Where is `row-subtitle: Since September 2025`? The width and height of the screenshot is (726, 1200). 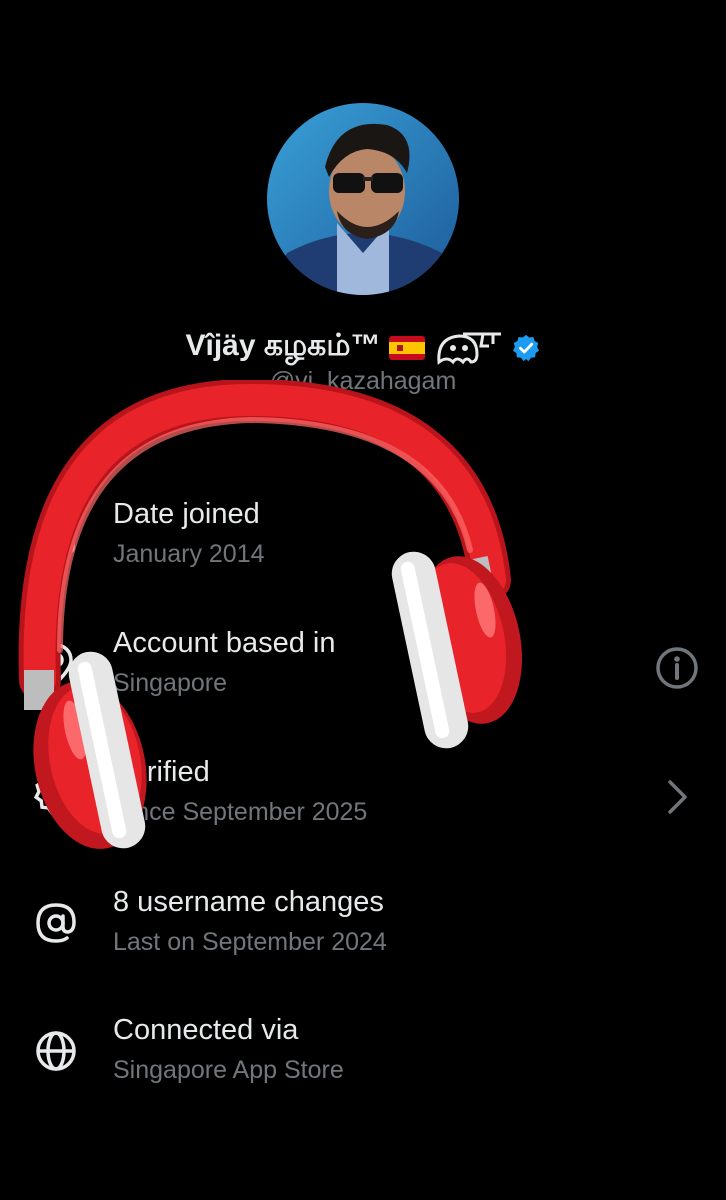
row-subtitle: Since September 2025 is located at coordinates (240, 812).